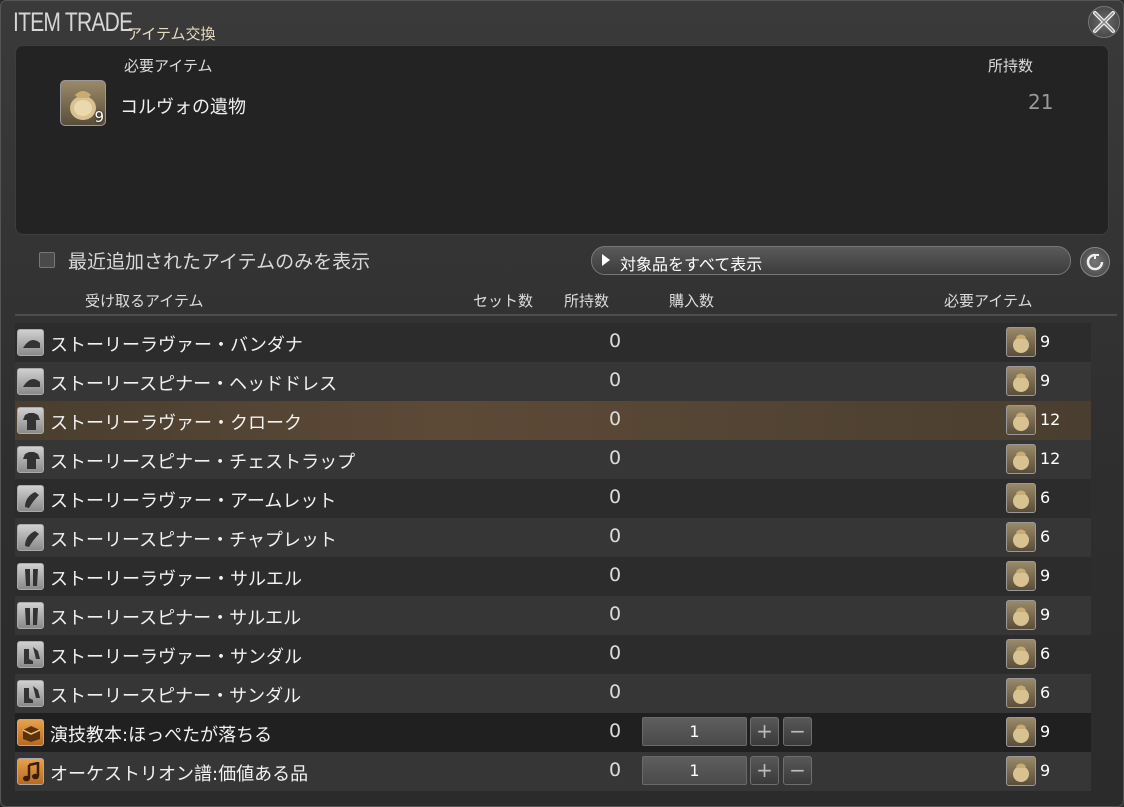 This screenshot has width=1124, height=807. Describe the element at coordinates (179, 774) in the screenshot. I see `item-name: オーケストリオン譜:価値ある品` at that location.